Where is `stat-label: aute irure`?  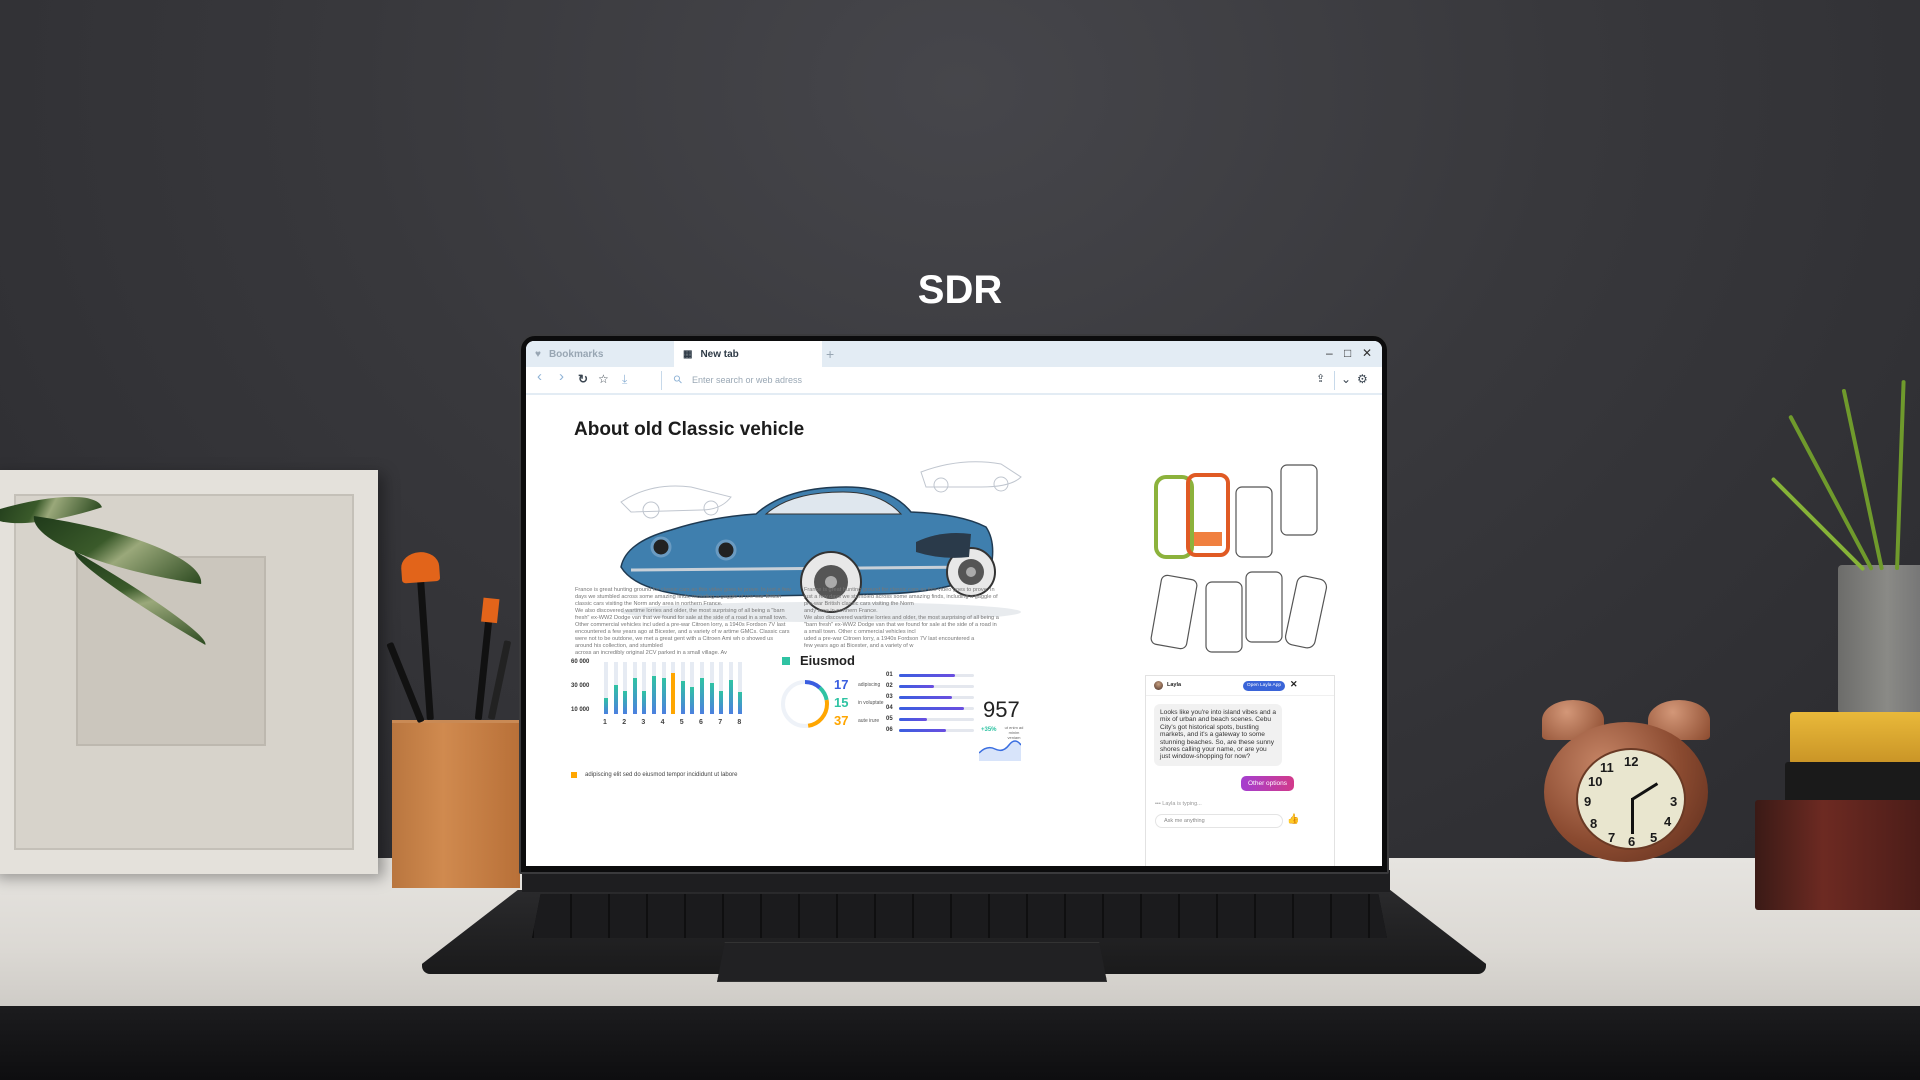 stat-label: aute irure is located at coordinates (869, 720).